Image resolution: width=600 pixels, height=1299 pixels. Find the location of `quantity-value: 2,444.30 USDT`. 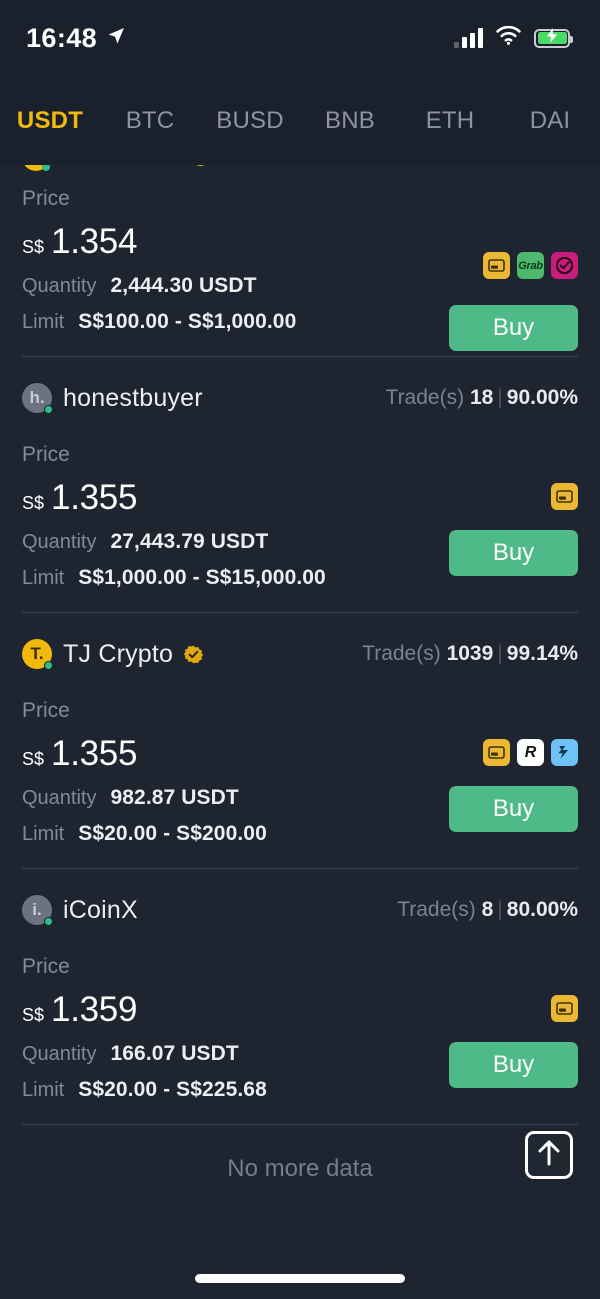

quantity-value: 2,444.30 USDT is located at coordinates (183, 285).